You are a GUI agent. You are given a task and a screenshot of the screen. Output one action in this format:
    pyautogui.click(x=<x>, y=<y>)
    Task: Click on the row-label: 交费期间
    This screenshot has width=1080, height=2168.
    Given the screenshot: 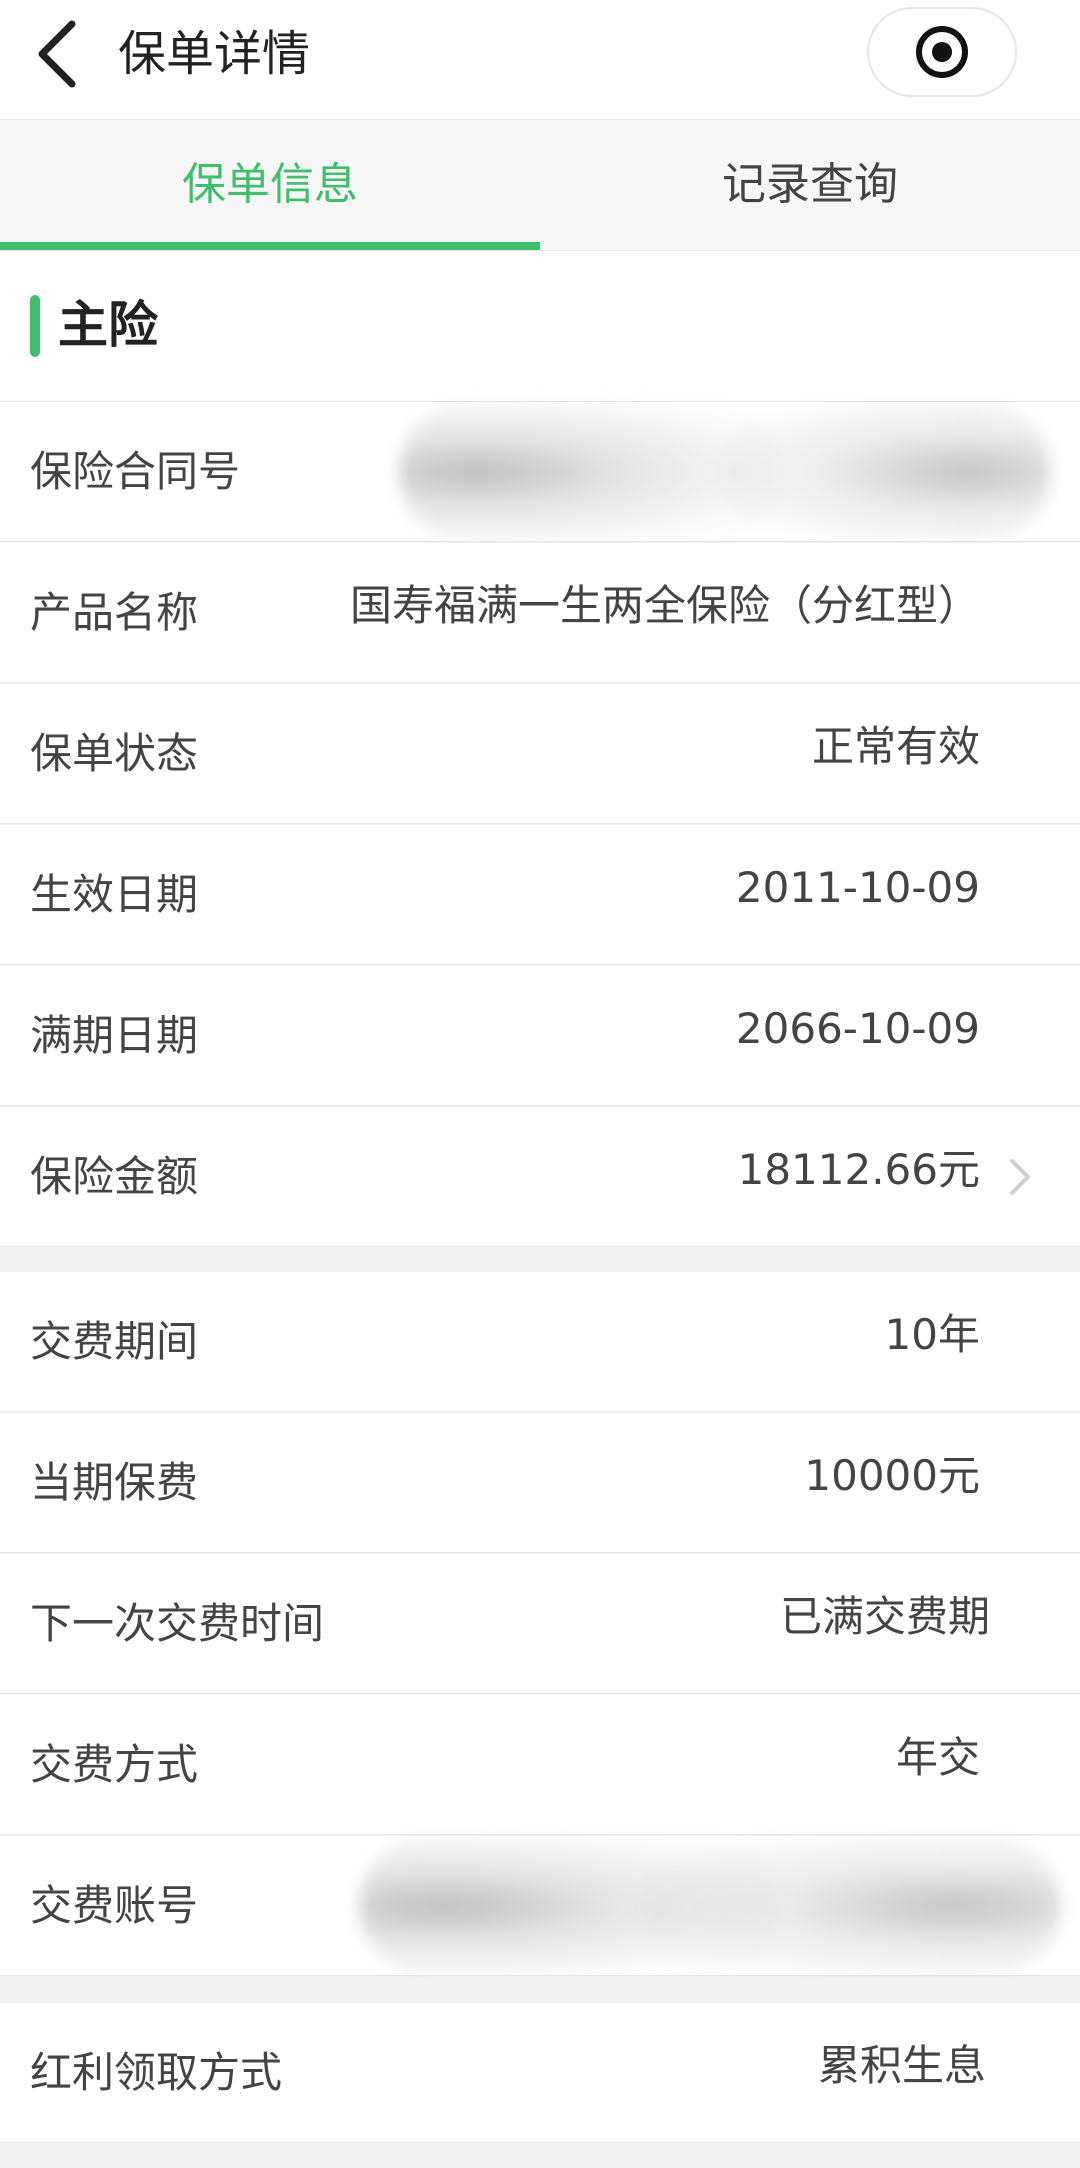 What is the action you would take?
    pyautogui.click(x=114, y=1341)
    